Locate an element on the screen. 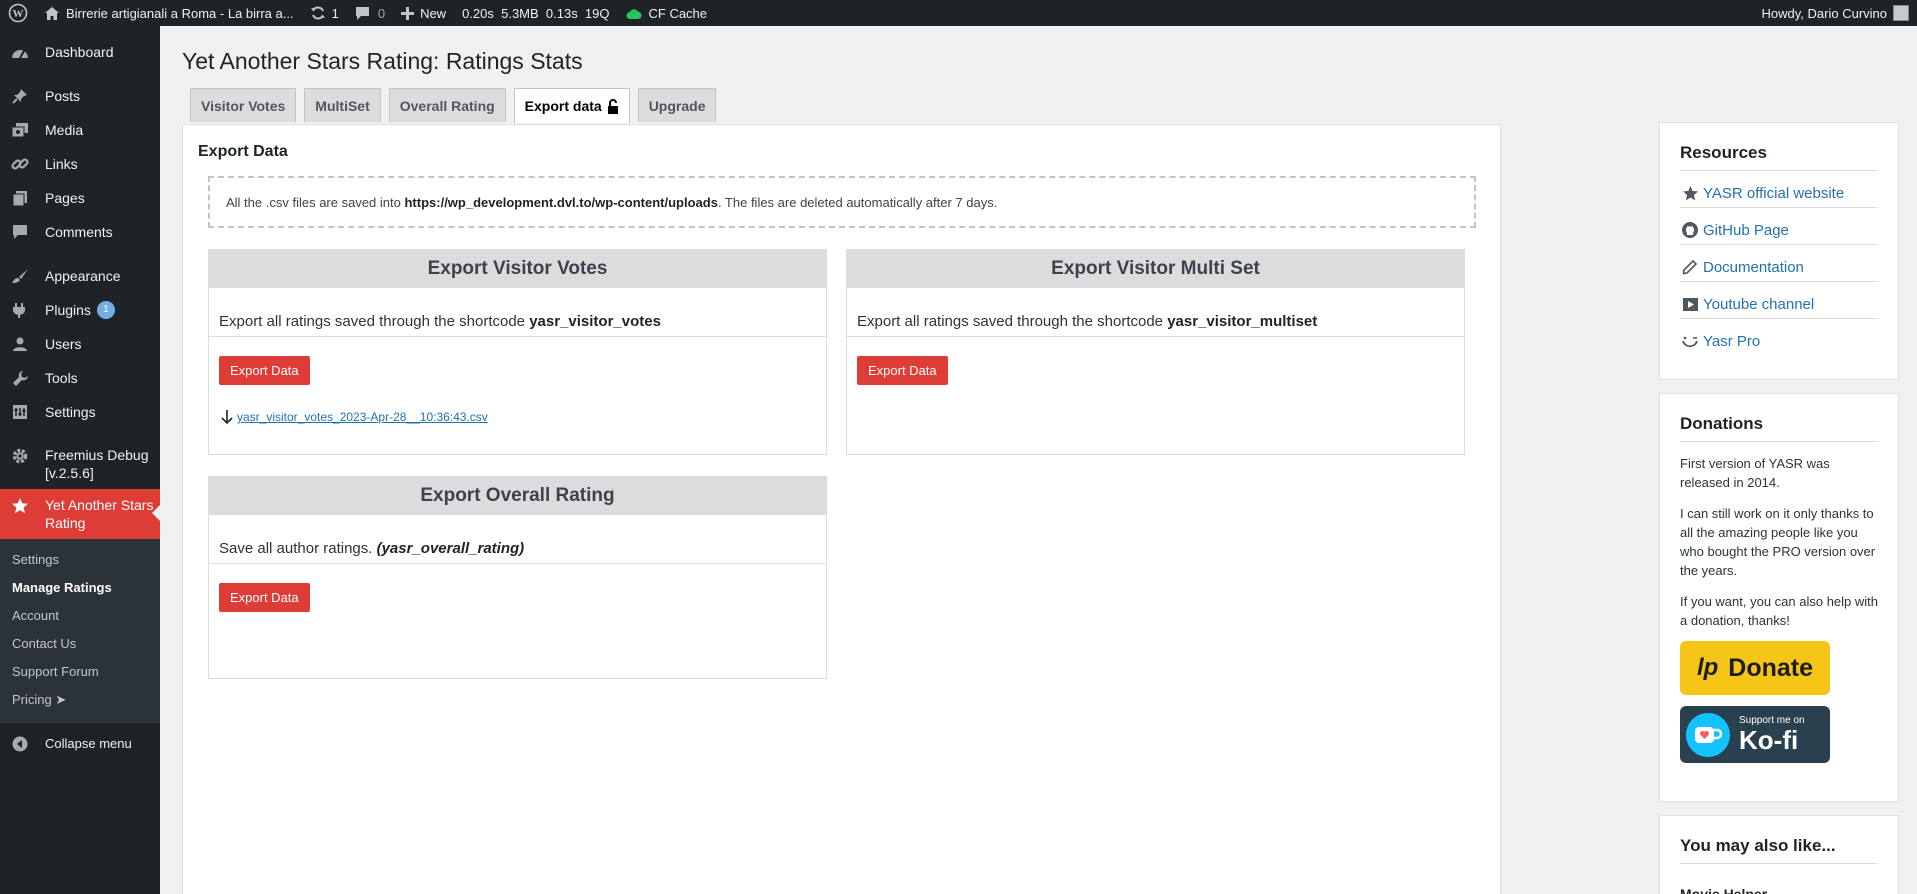 The height and width of the screenshot is (894, 1917). collapse-menu-button: Collapse menu is located at coordinates (80, 744).